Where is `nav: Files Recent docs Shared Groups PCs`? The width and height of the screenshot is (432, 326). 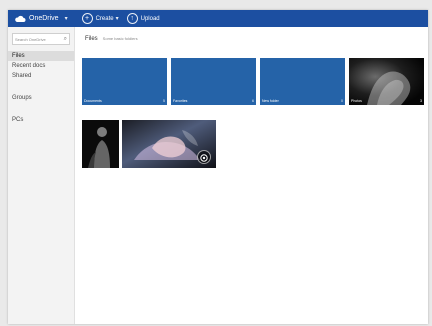 nav: Files Recent docs Shared Groups PCs is located at coordinates (41, 88).